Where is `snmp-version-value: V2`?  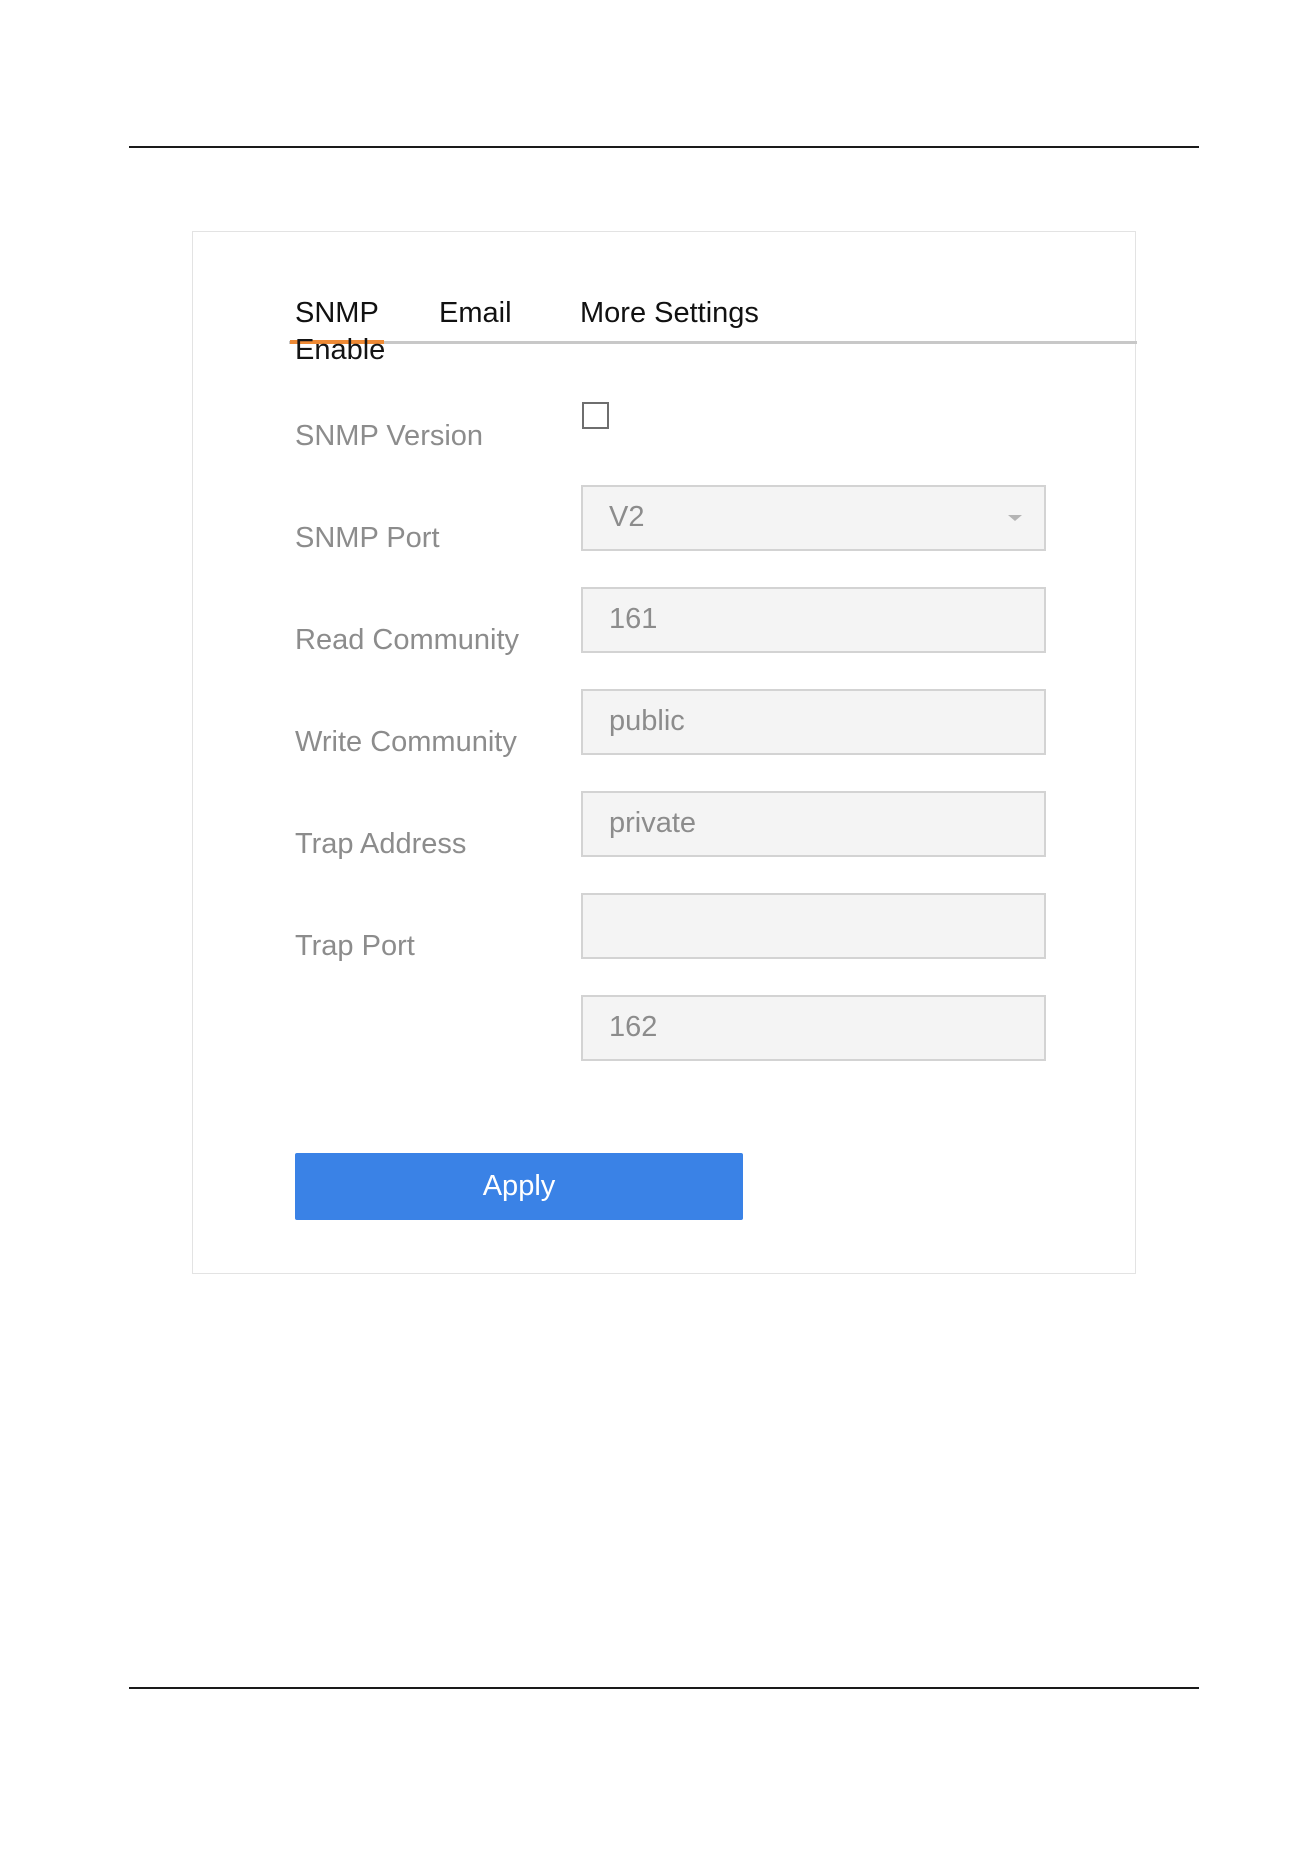
snmp-version-value: V2 is located at coordinates (627, 517).